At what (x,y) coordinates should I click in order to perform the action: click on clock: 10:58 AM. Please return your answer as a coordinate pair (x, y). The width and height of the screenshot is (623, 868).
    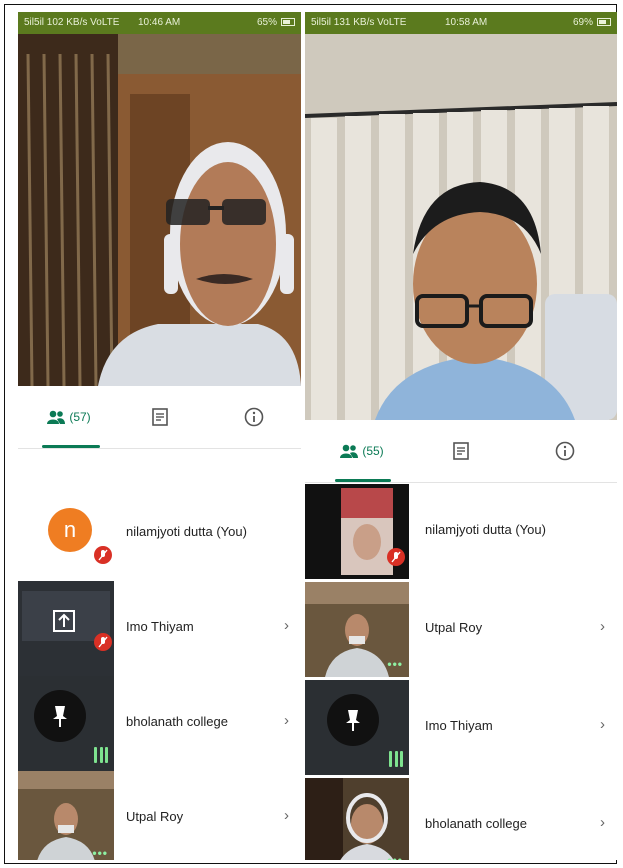
    Looking at the image, I should click on (466, 22).